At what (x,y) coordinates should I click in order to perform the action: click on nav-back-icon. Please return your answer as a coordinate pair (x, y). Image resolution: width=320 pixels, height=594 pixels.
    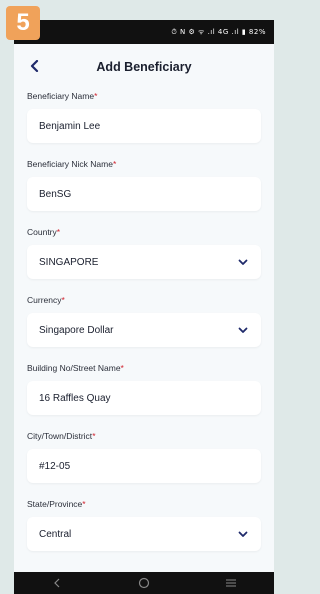
    Looking at the image, I should click on (57, 583).